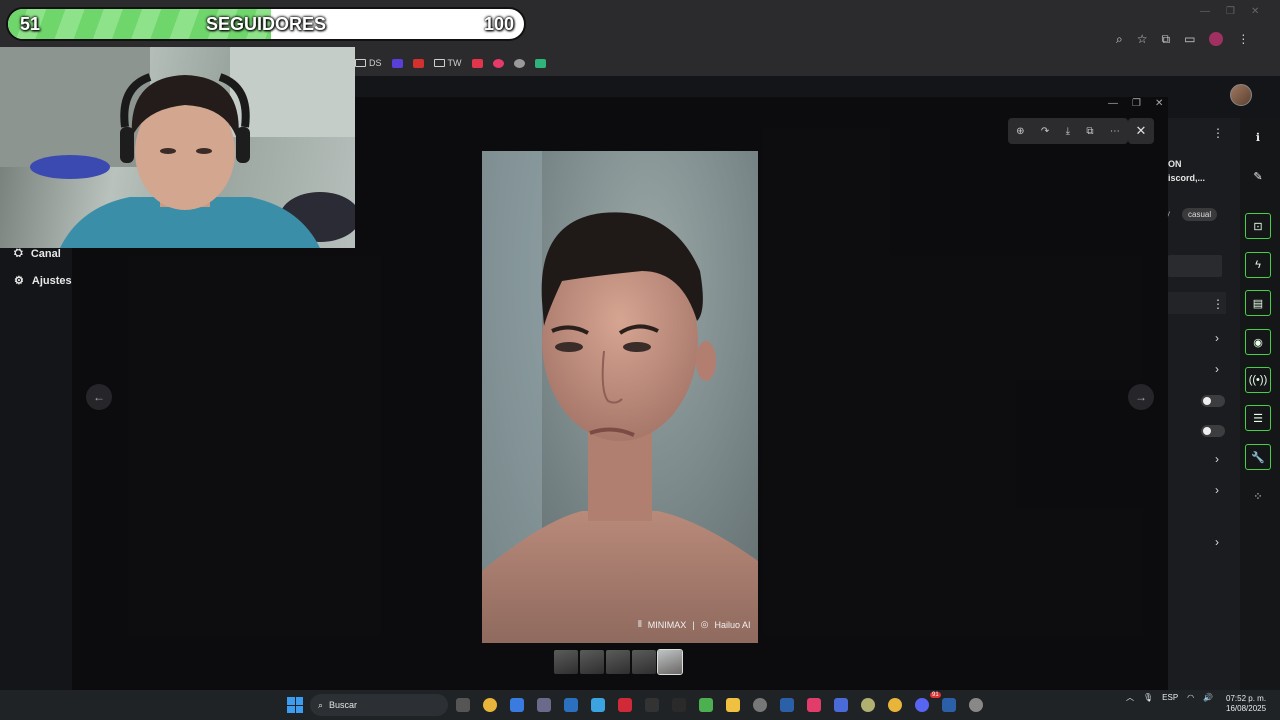  What do you see at coordinates (1258, 418) in the screenshot?
I see `layout-icon: ☰` at bounding box center [1258, 418].